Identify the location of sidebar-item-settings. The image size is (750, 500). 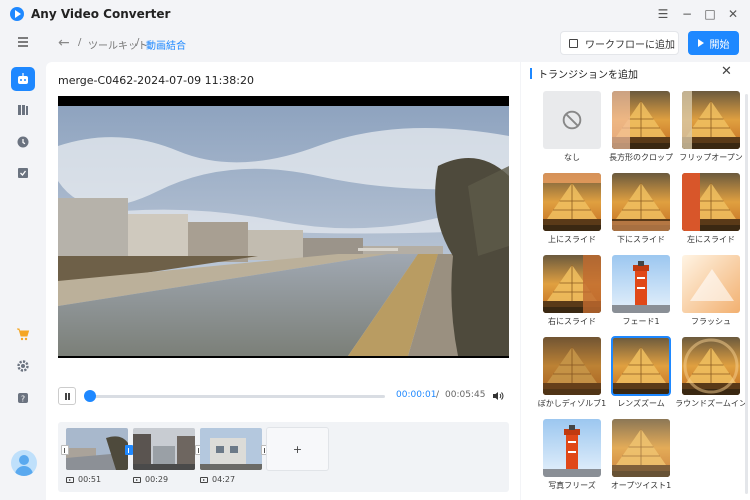
(23, 366).